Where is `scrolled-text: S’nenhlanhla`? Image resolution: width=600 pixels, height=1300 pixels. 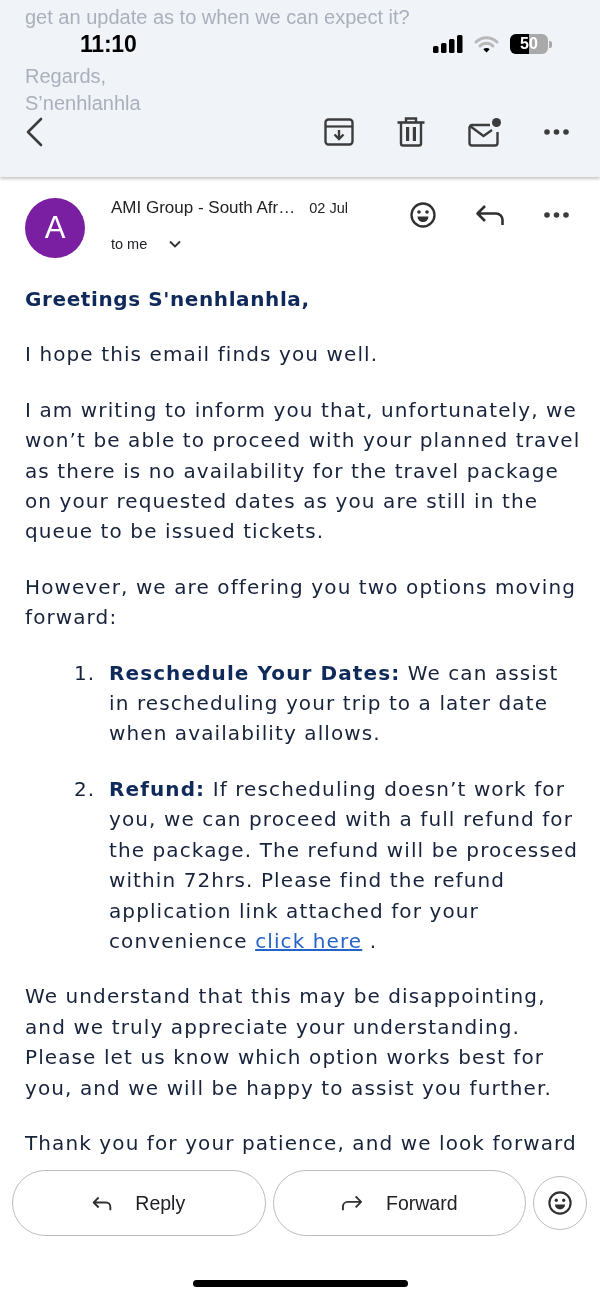
scrolled-text: S’nenhlanhla is located at coordinates (83, 103).